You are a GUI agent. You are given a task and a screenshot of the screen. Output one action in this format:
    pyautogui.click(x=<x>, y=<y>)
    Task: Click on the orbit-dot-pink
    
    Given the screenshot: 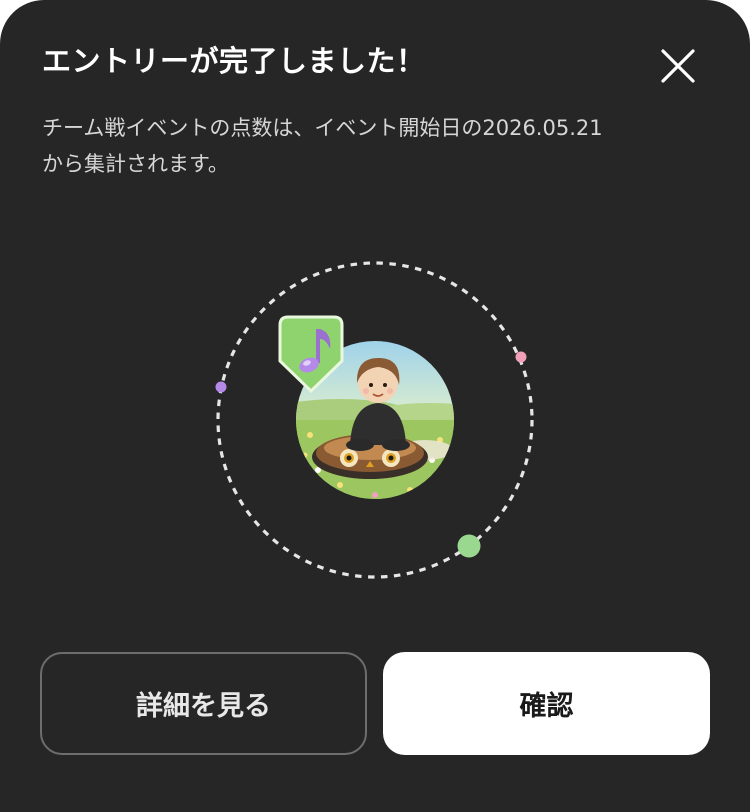 What is the action you would take?
    pyautogui.click(x=521, y=357)
    